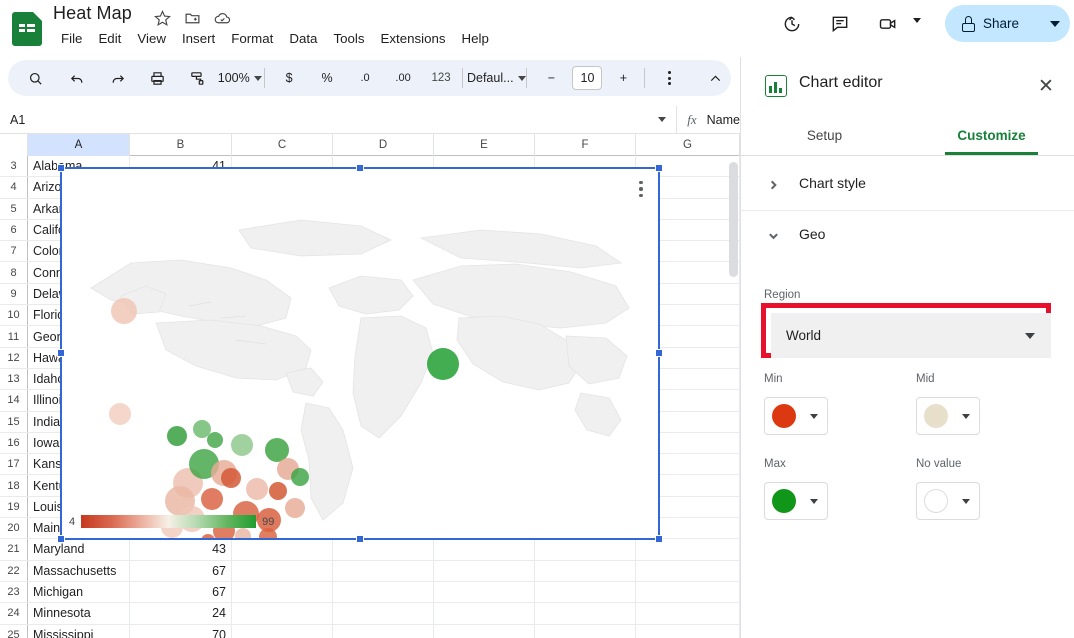 This screenshot has width=1074, height=638. What do you see at coordinates (327, 78) in the screenshot?
I see `percent-format-button: %` at bounding box center [327, 78].